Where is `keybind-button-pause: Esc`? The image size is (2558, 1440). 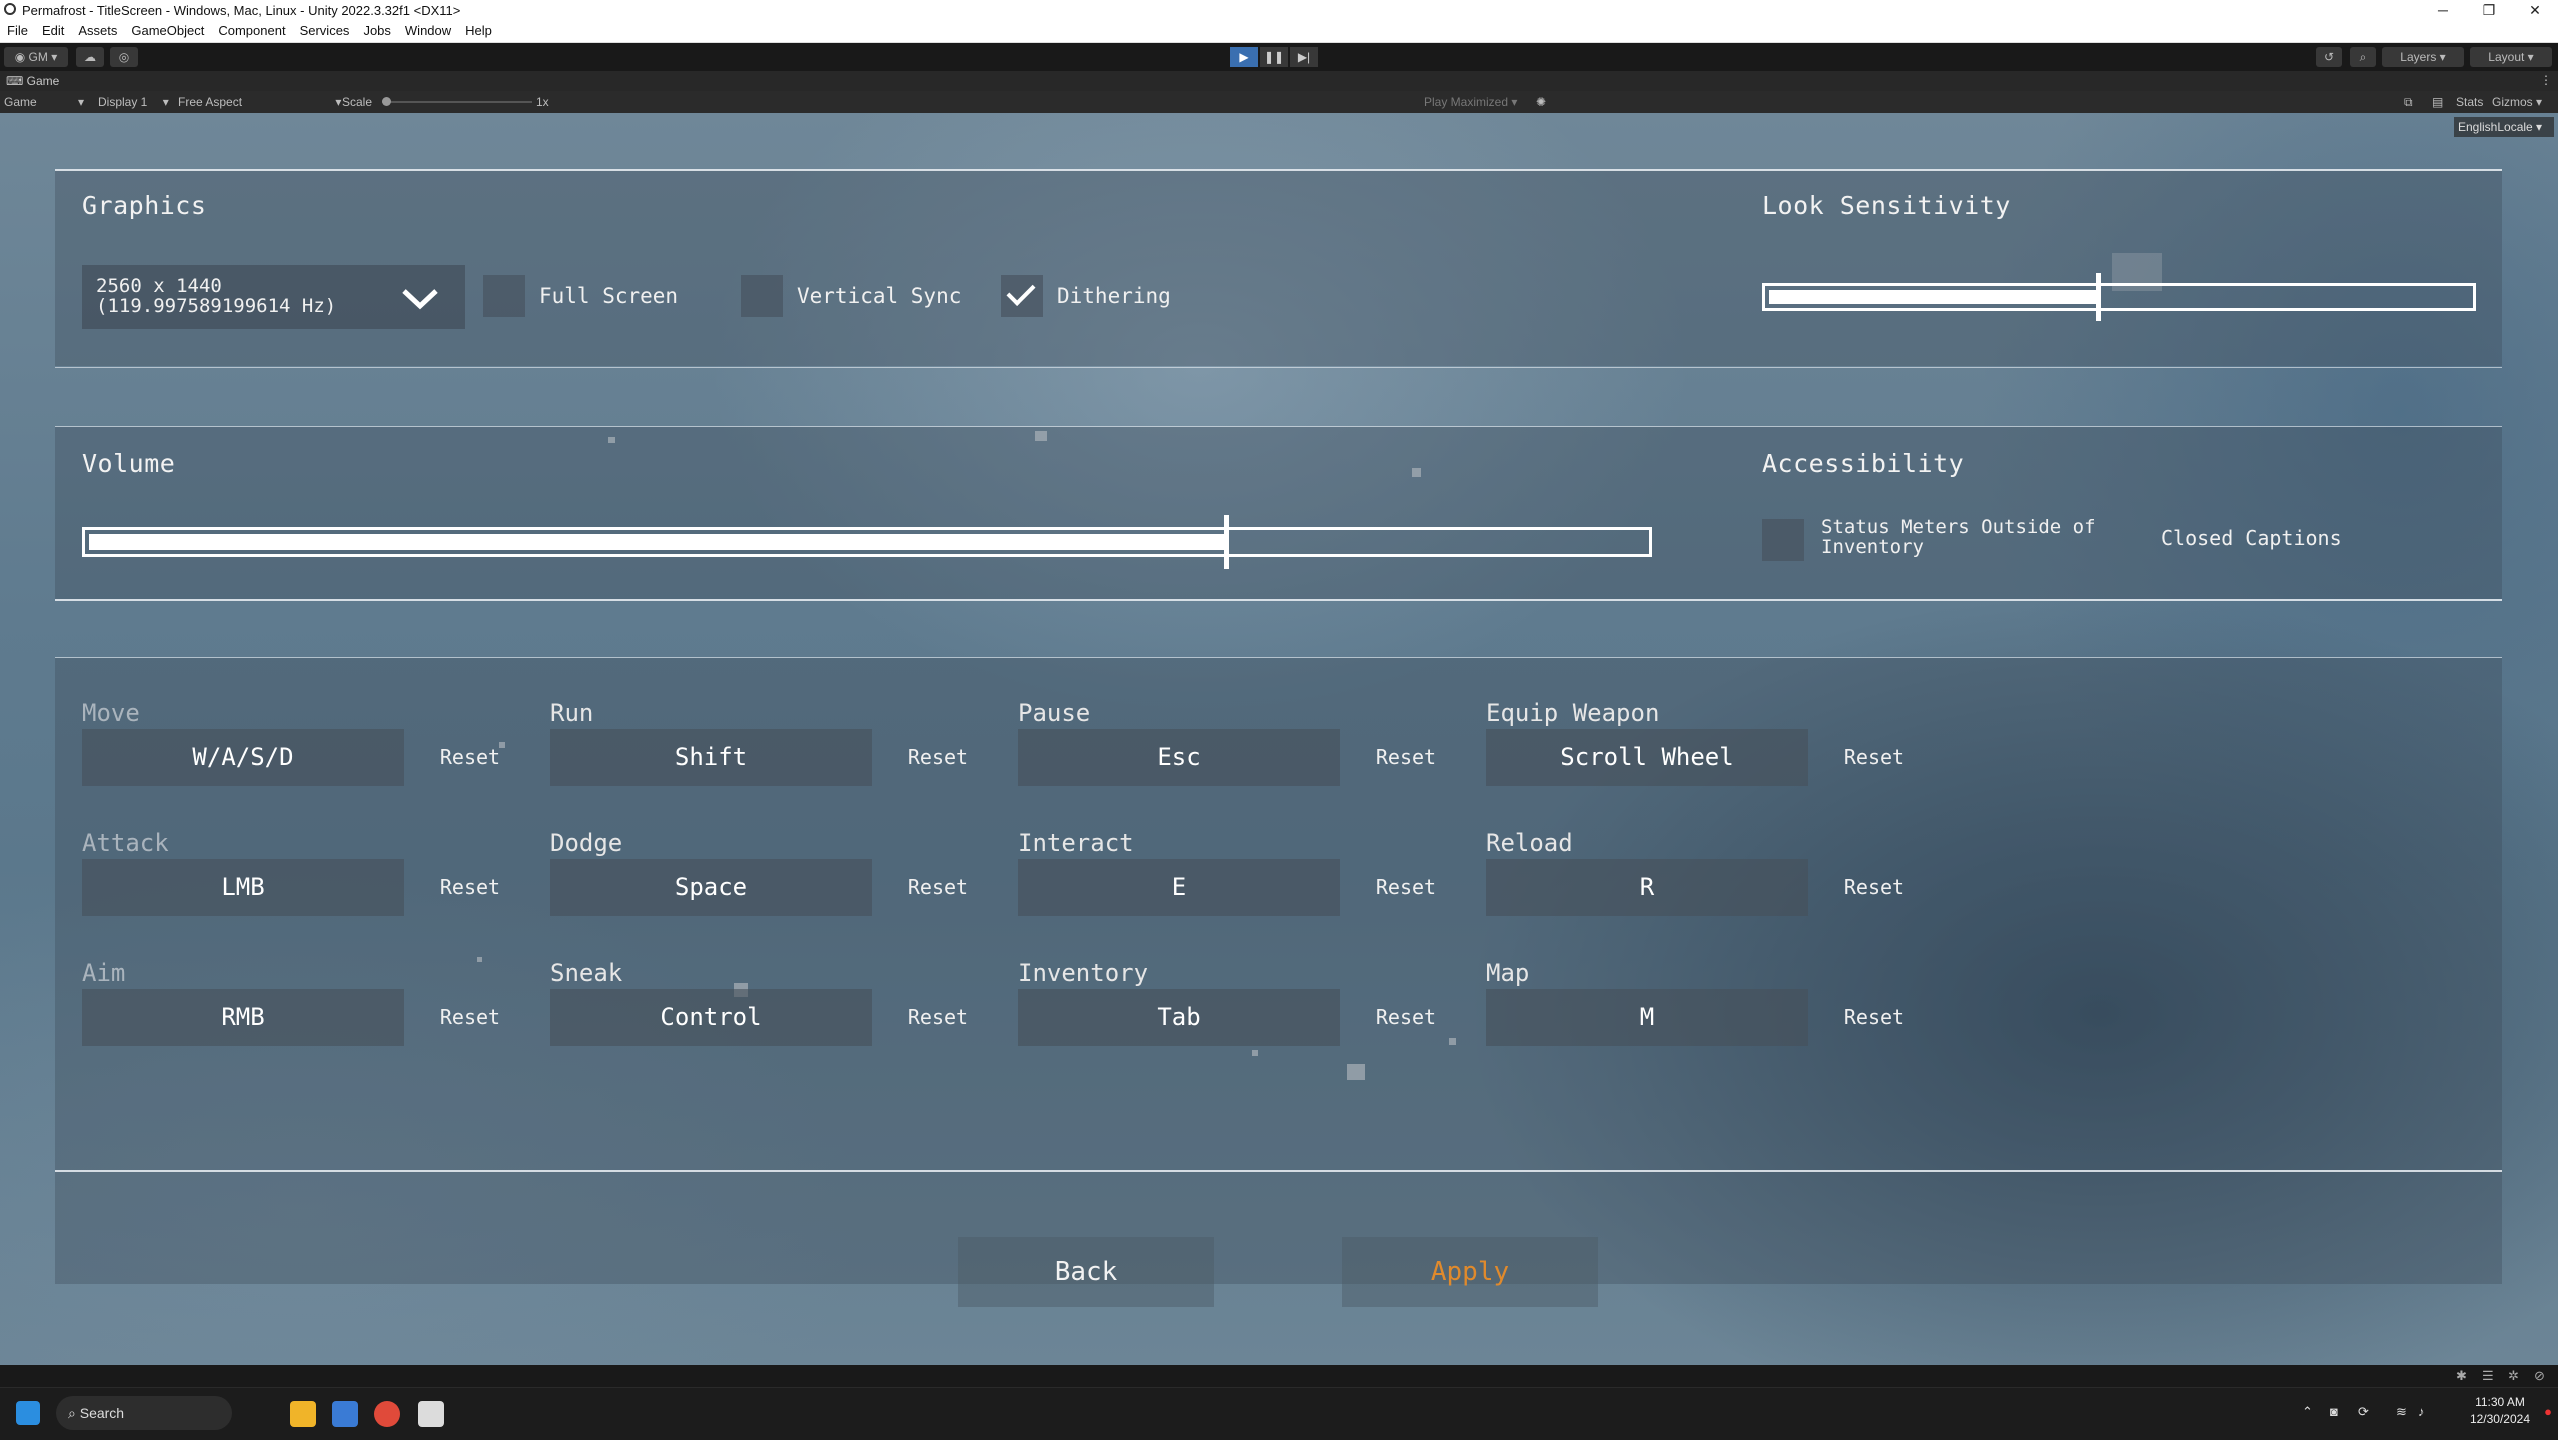
keybind-button-pause: Esc is located at coordinates (1179, 757).